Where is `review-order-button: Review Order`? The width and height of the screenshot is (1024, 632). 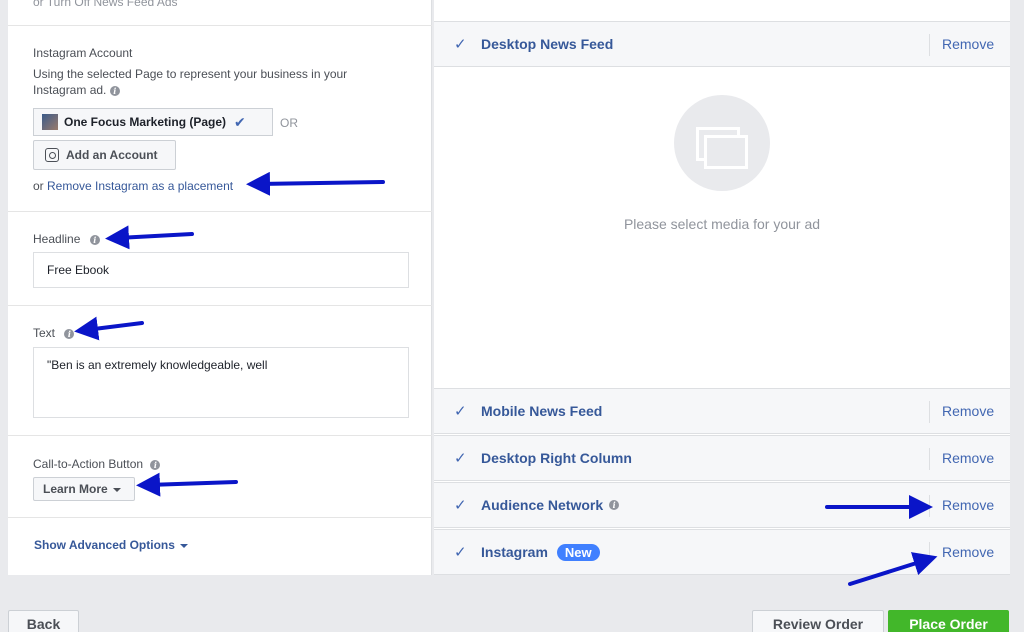 review-order-button: Review Order is located at coordinates (818, 621).